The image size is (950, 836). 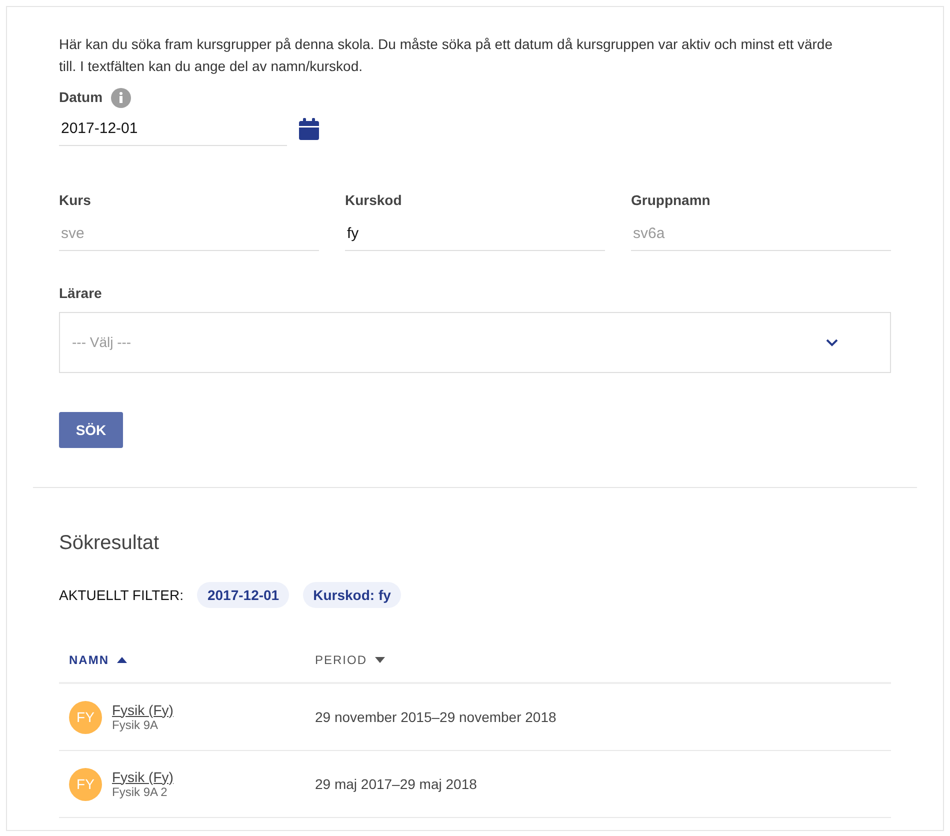 I want to click on field-label: Lärare, so click(x=80, y=293).